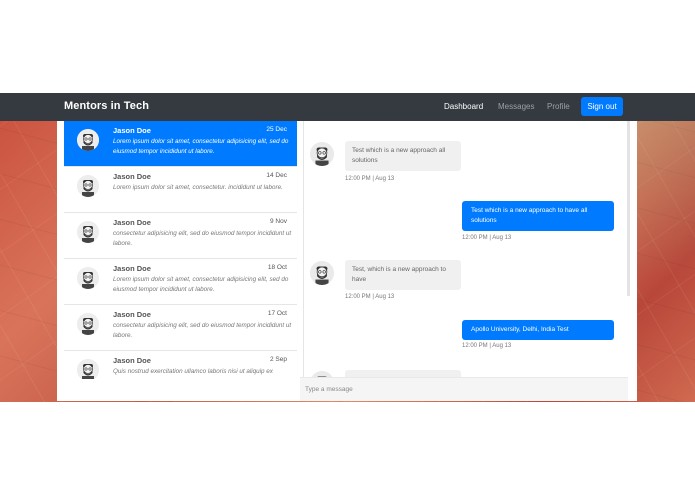  I want to click on brand-logo: Mentors in Tech, so click(106, 106).